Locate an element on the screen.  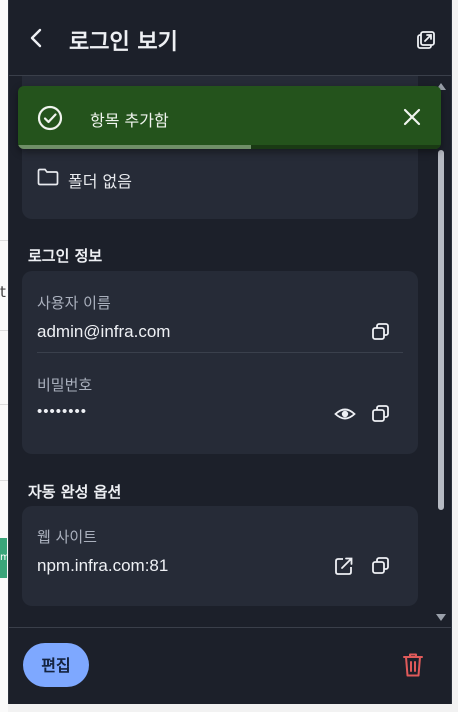
edit-button: 편집 is located at coordinates (56, 665).